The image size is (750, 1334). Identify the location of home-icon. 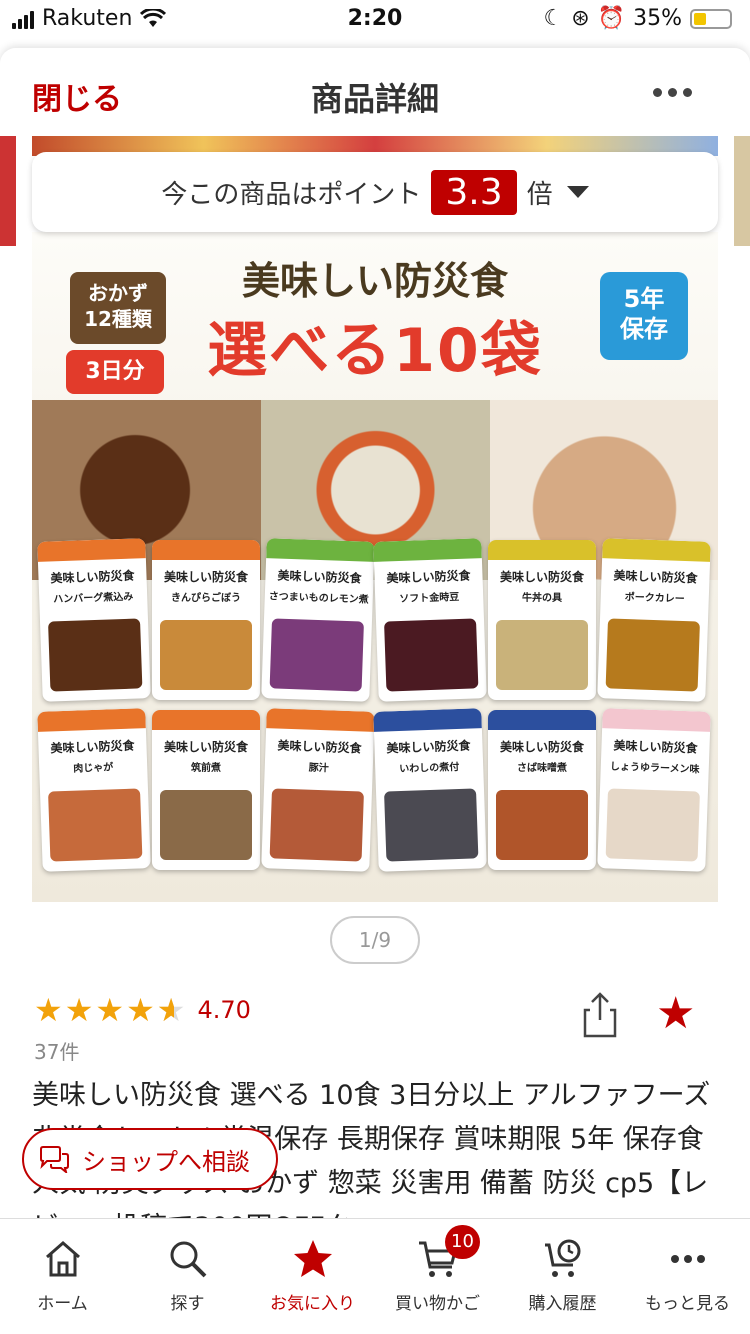
(62, 1259).